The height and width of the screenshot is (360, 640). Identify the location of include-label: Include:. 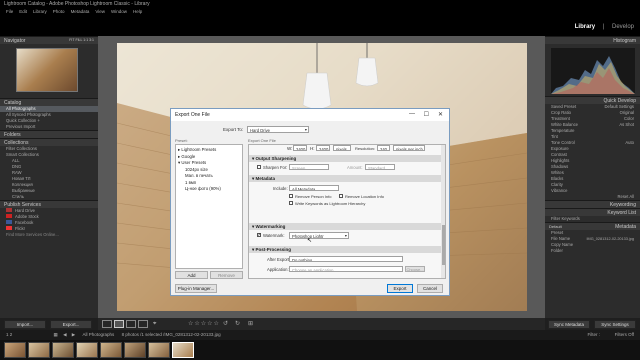
(280, 188).